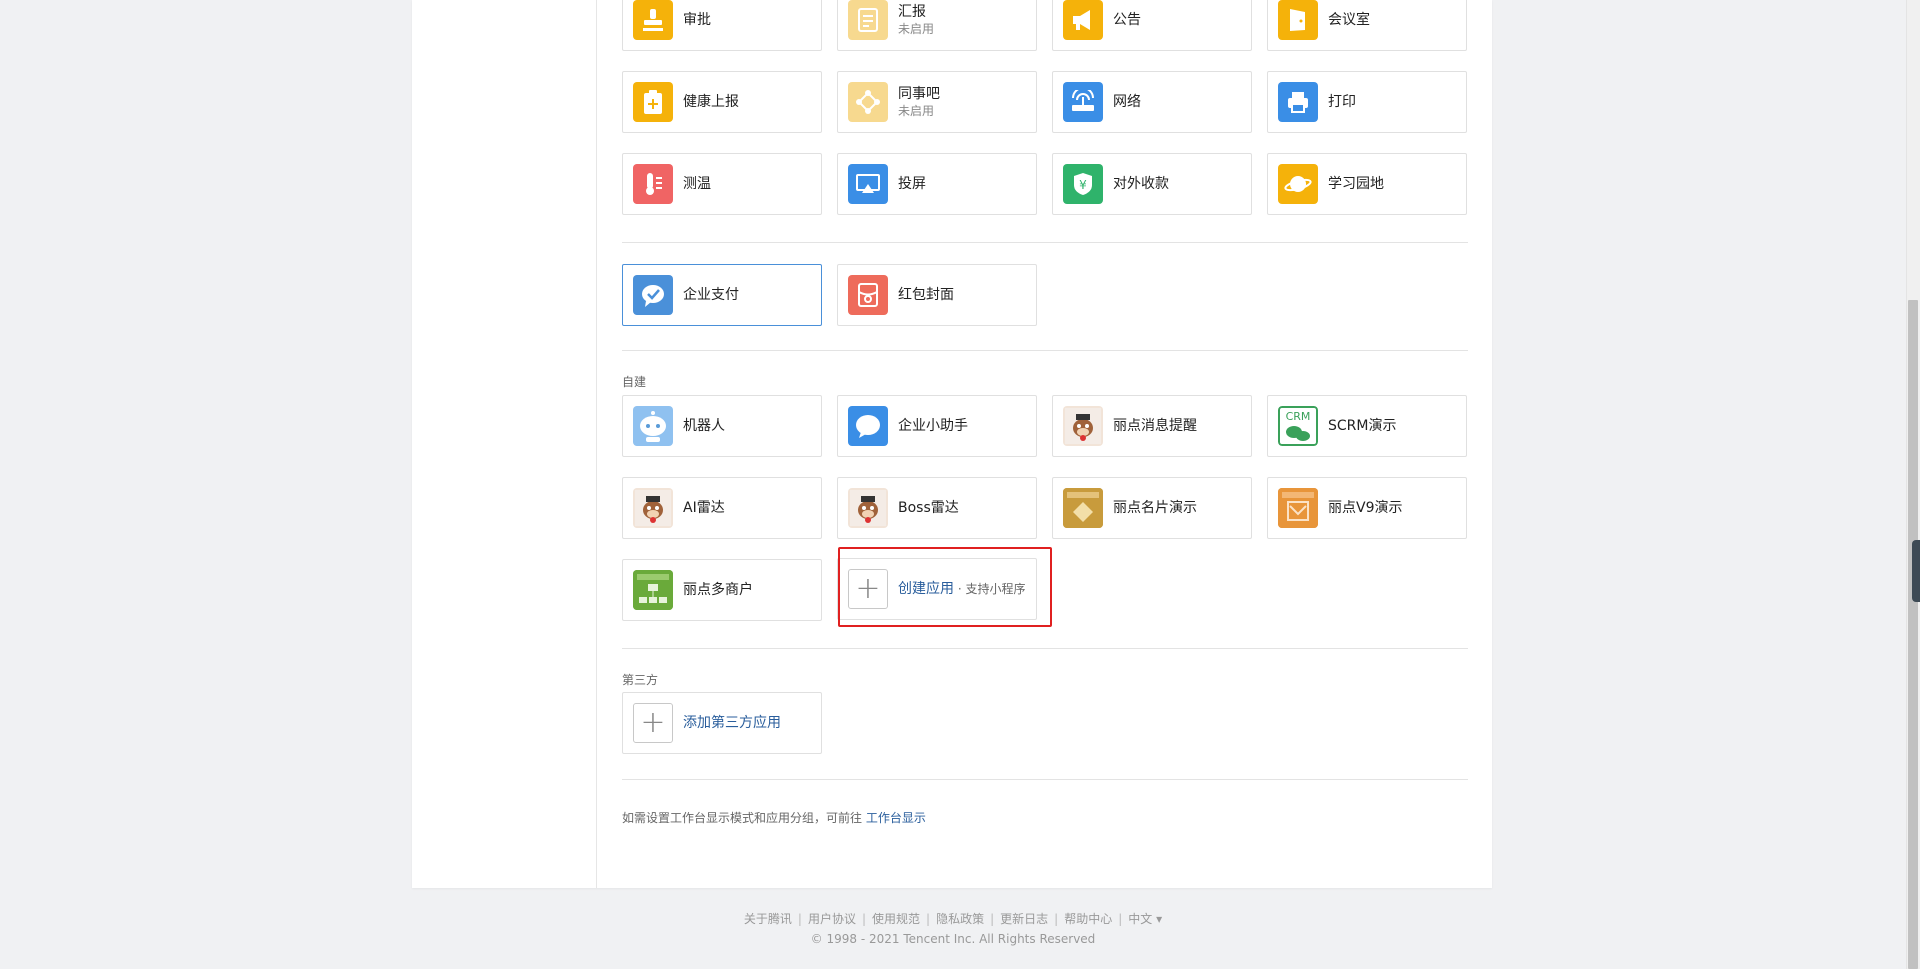 This screenshot has height=969, width=1920. I want to click on add-third-party-app-button: + 添加第三方应用, so click(722, 723).